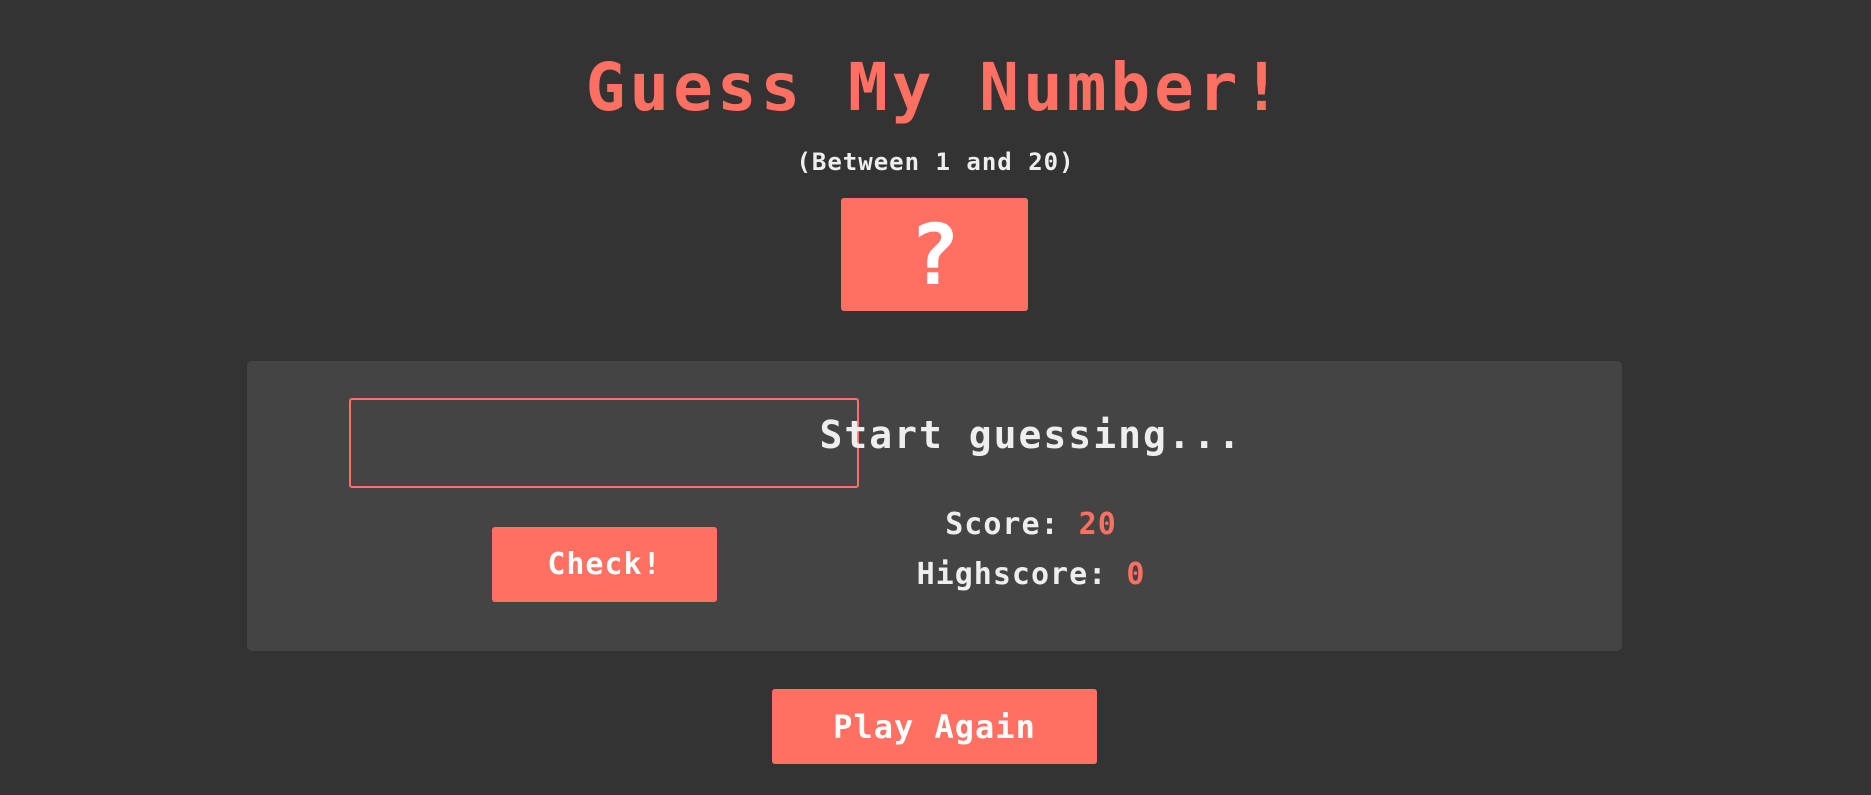 This screenshot has width=1871, height=795. I want to click on score-display: Score: 20, so click(1031, 525).